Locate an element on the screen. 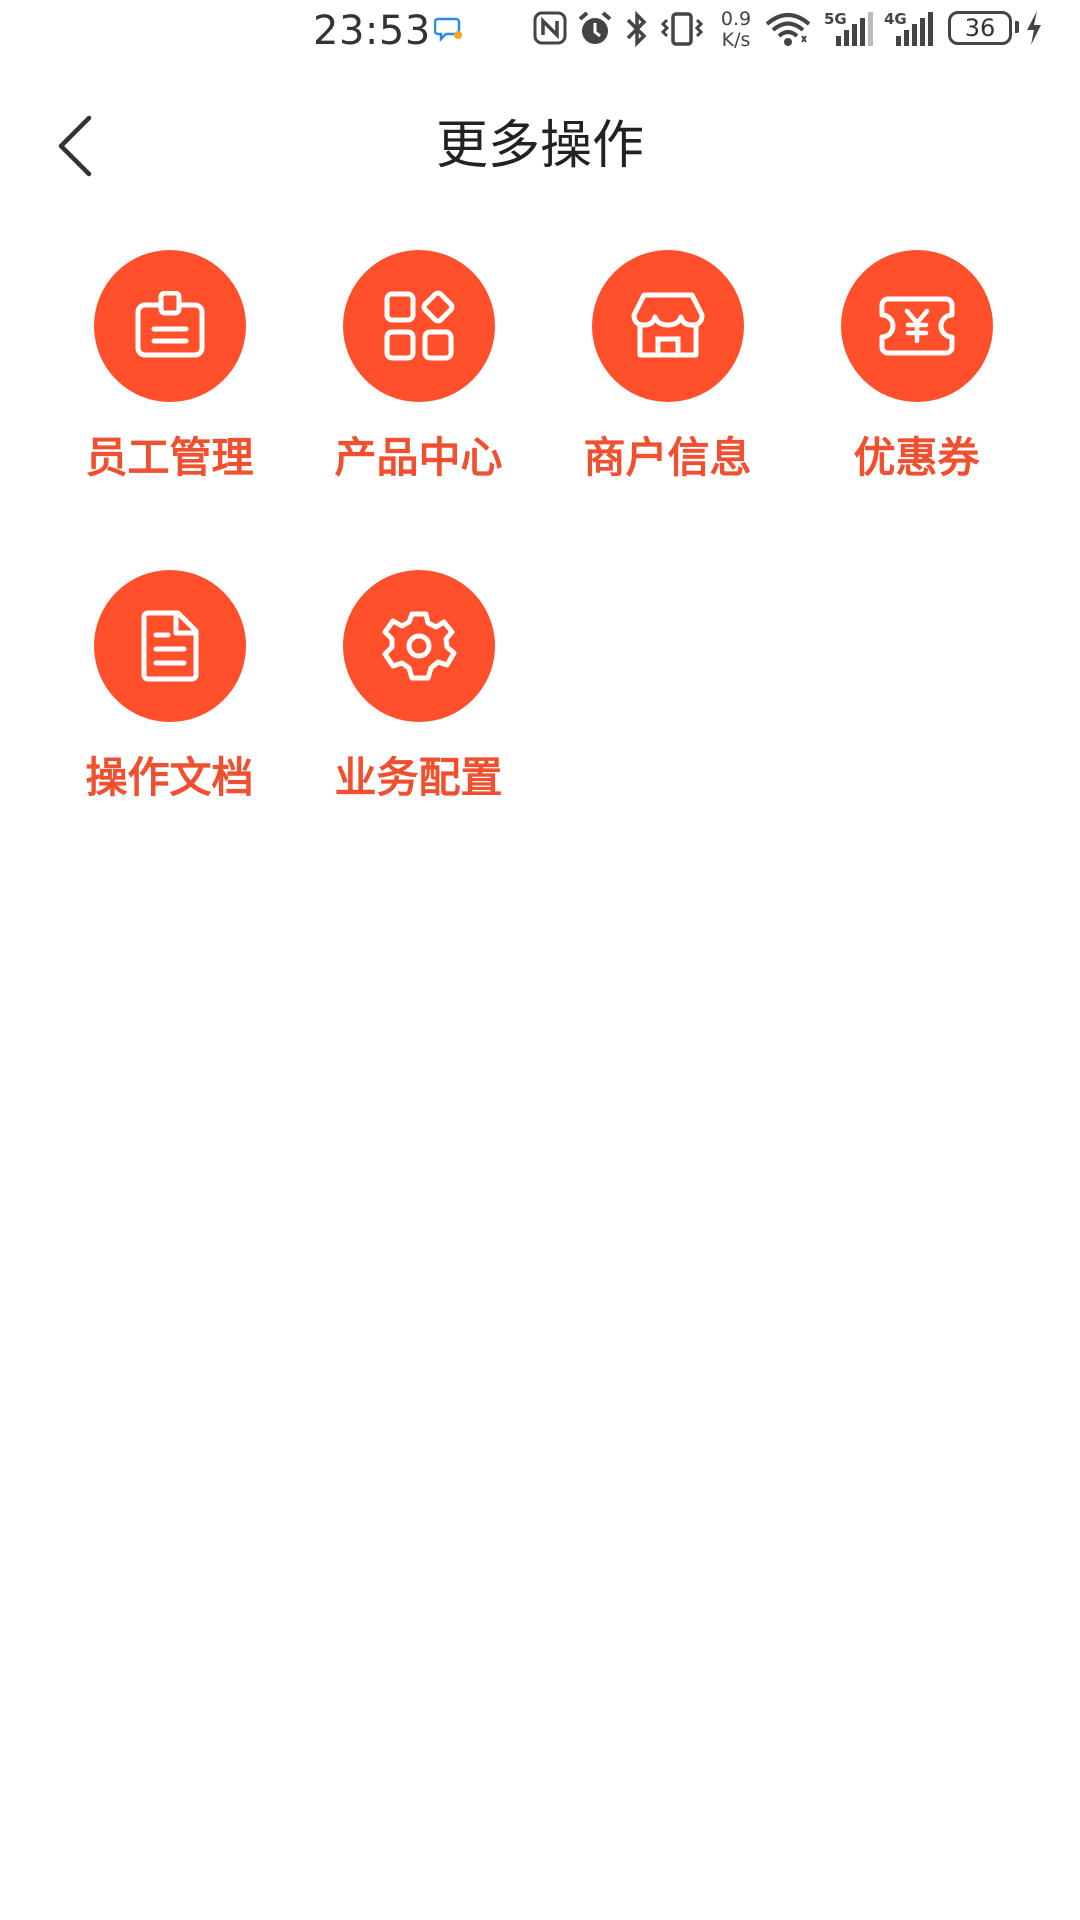 Image resolution: width=1080 pixels, height=1920 pixels. battery-icon: 36 is located at coordinates (980, 28).